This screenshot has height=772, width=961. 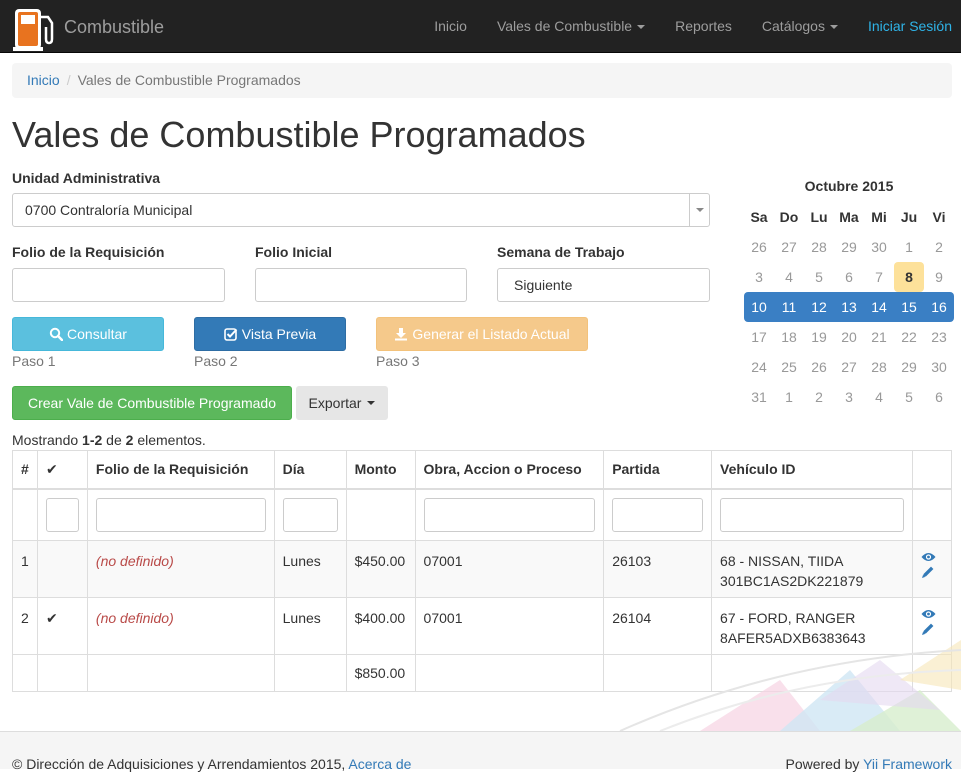 I want to click on exportar-label: Exportar, so click(x=335, y=403).